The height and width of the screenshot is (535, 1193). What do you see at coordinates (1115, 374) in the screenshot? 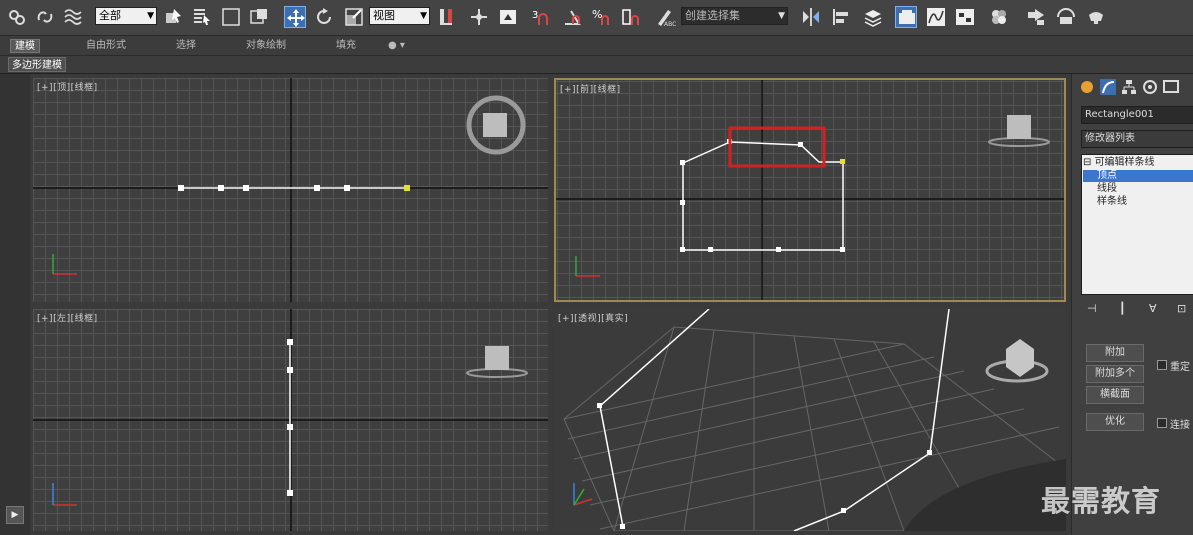
I see `attach-multiple-button: 附加多个` at bounding box center [1115, 374].